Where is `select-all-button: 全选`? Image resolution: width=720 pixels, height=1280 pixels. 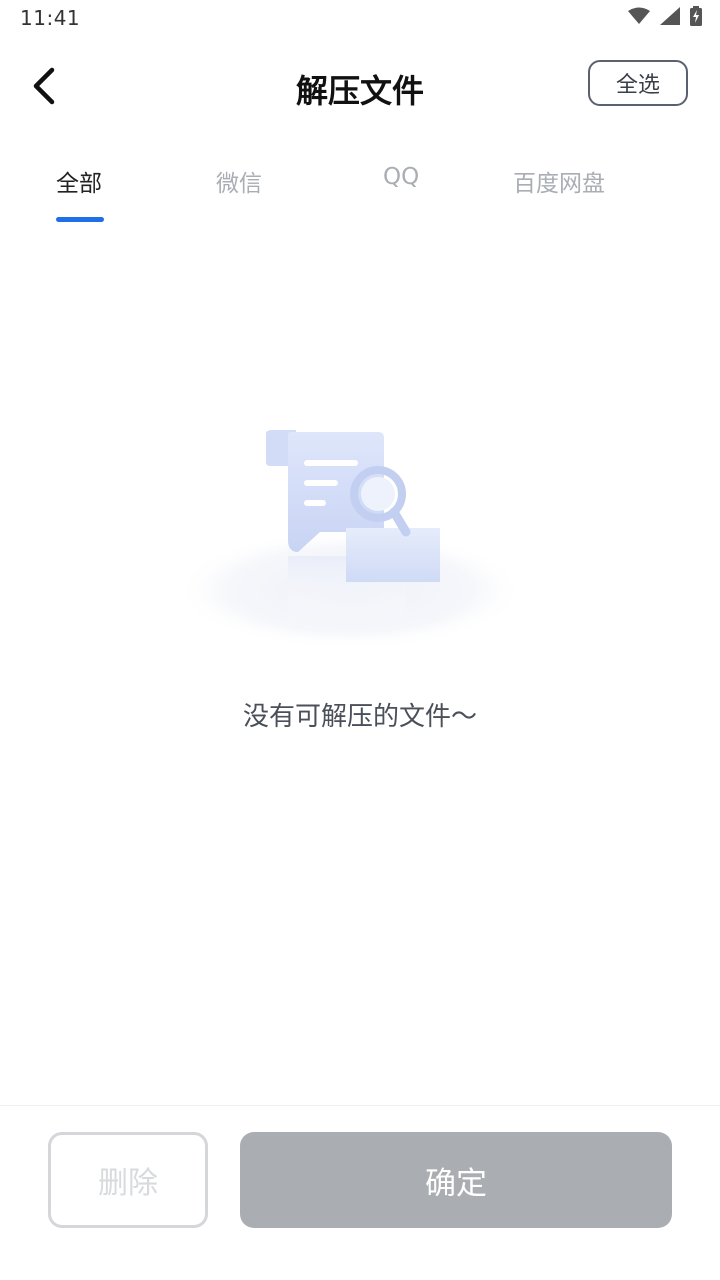 select-all-button: 全选 is located at coordinates (638, 83).